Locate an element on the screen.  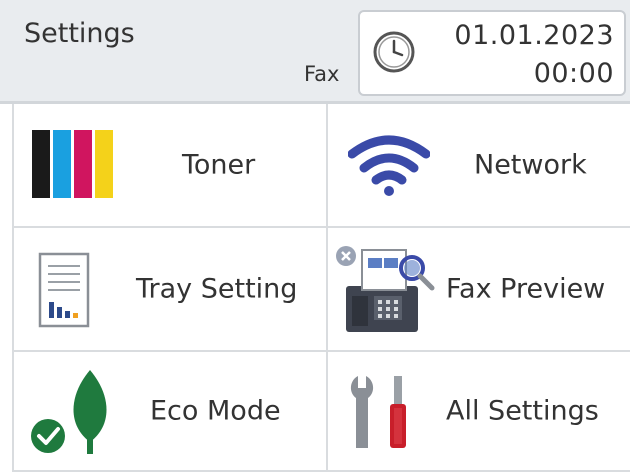
clock-icon is located at coordinates (394, 52).